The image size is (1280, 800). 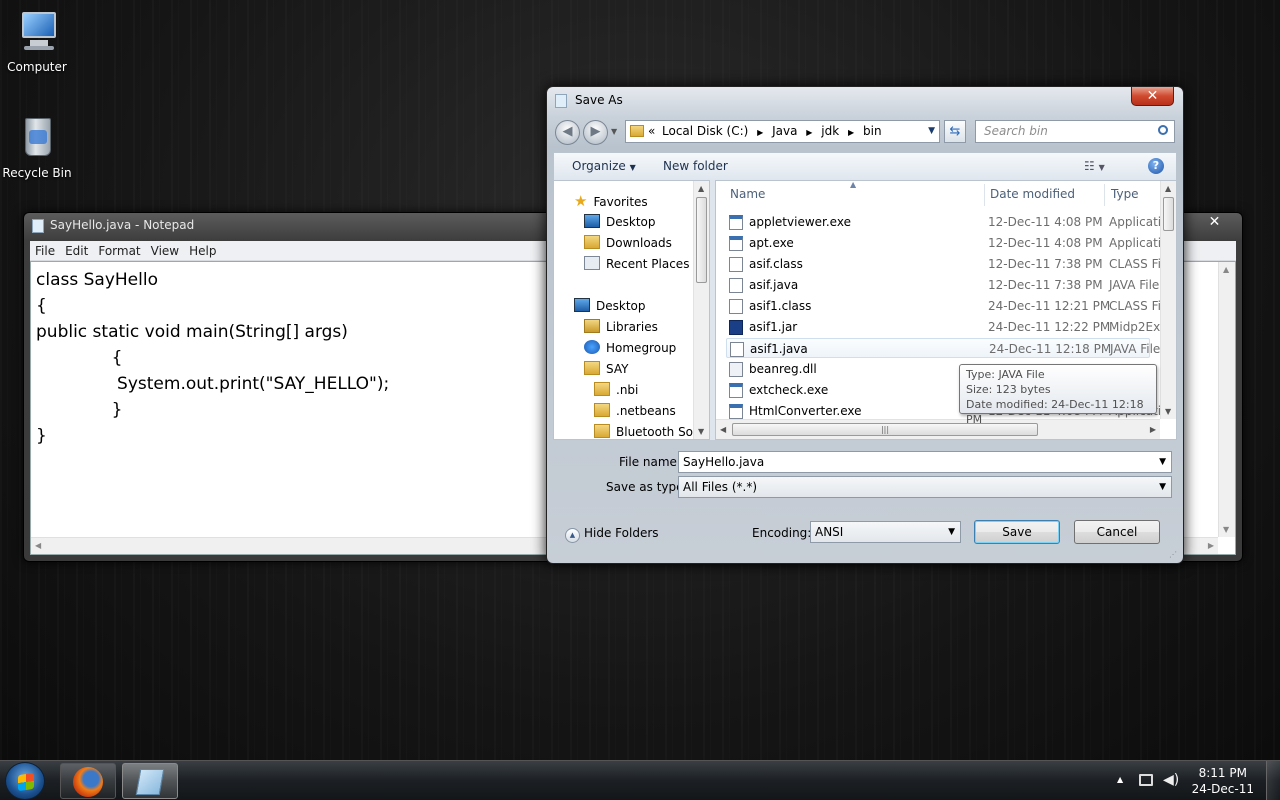 What do you see at coordinates (1017, 532) in the screenshot?
I see `save-button: Save` at bounding box center [1017, 532].